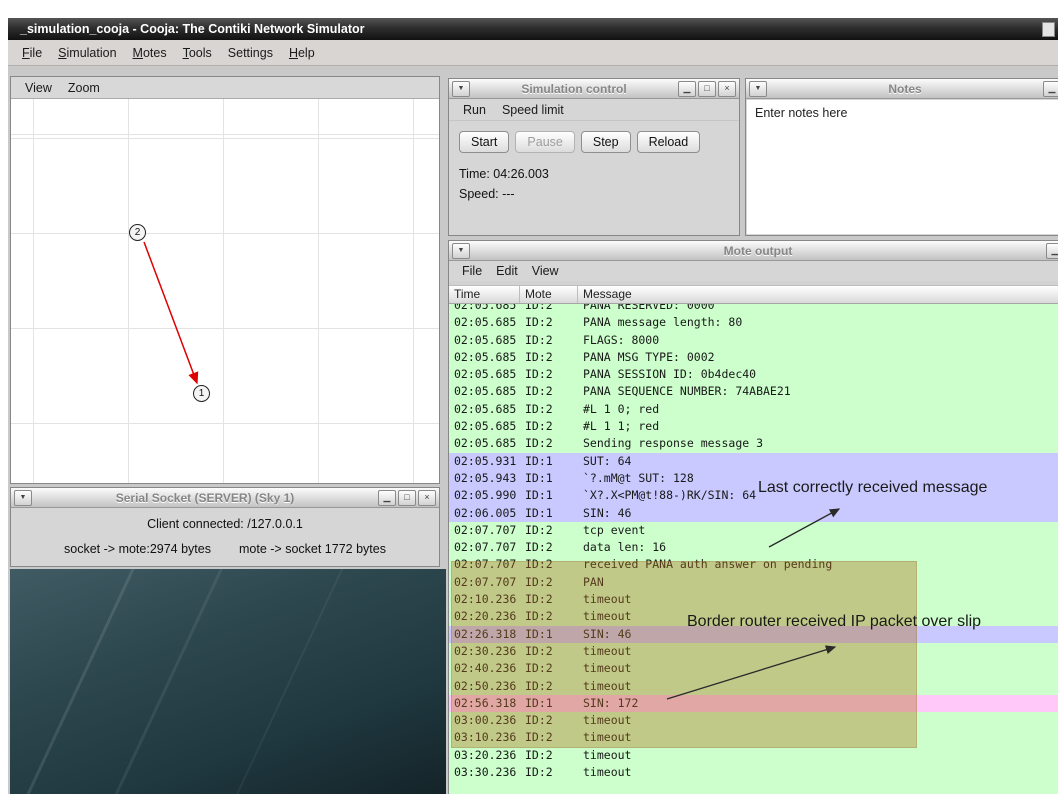  Describe the element at coordinates (87, 53) in the screenshot. I see `menubar-item: Simulation` at that location.